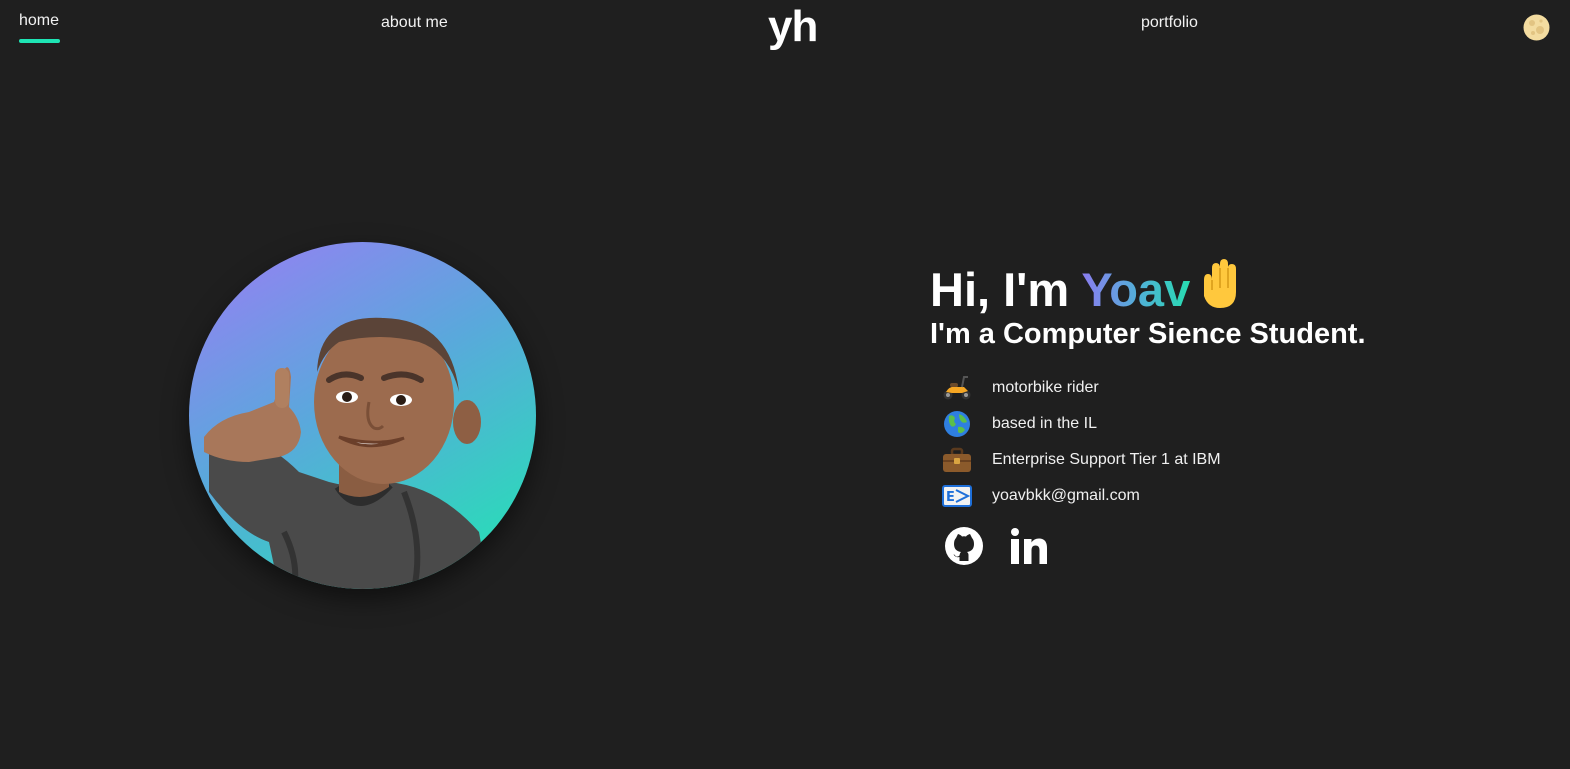 The width and height of the screenshot is (1570, 769). Describe the element at coordinates (1192, 424) in the screenshot. I see `list-item: based in the IL` at that location.